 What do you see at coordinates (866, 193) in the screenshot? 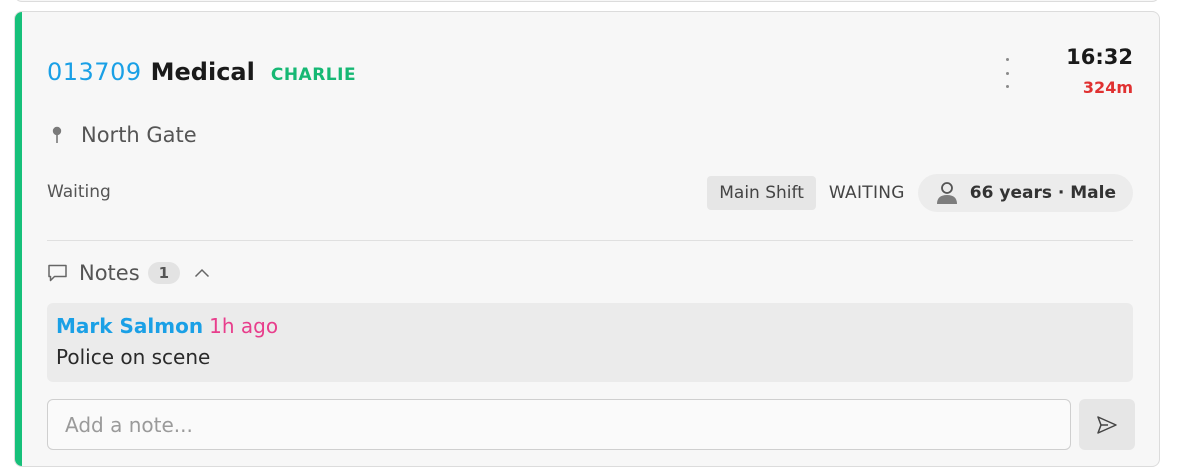
I see `state-label: WAITING` at bounding box center [866, 193].